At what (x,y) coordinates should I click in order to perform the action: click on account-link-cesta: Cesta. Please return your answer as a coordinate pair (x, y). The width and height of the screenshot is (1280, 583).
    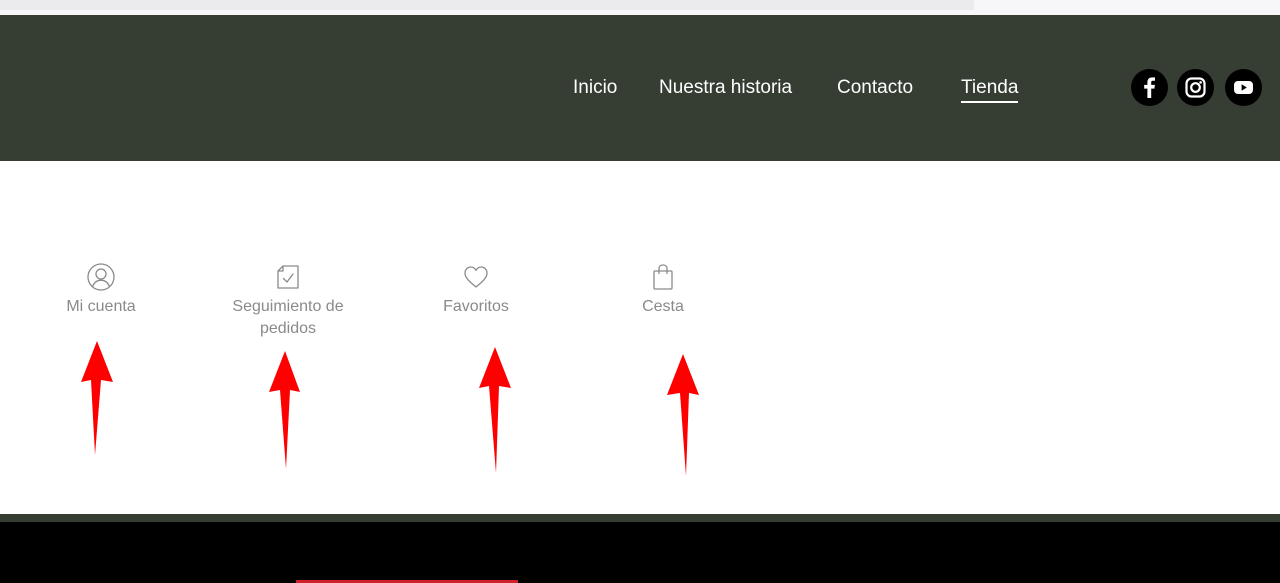
    Looking at the image, I should click on (663, 290).